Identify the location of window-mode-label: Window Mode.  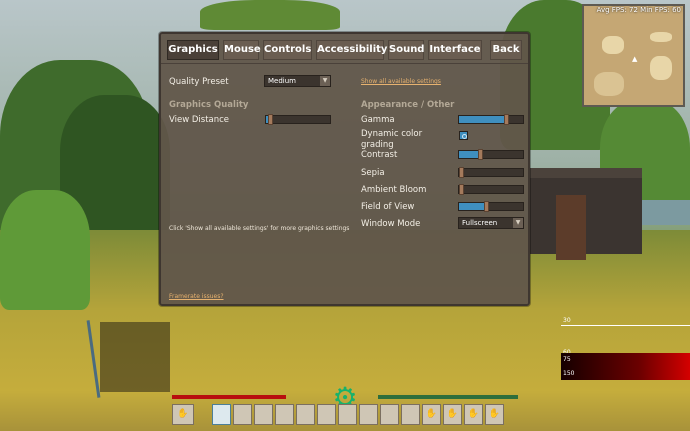
(391, 224).